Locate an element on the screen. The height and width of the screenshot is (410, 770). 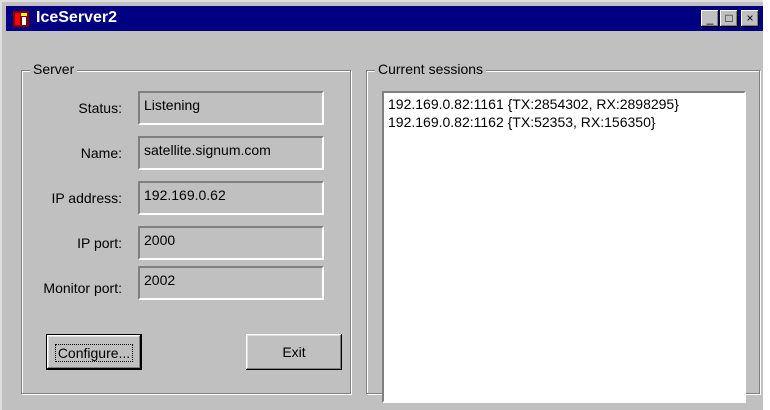
monitor-port-field: 2002 is located at coordinates (231, 283).